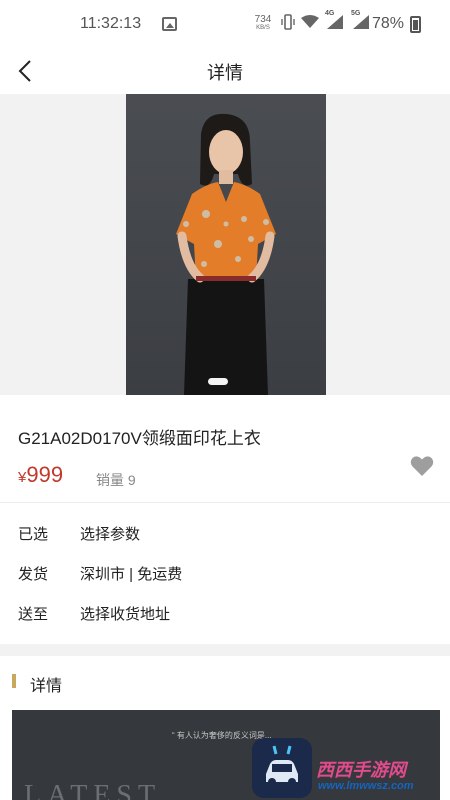  I want to click on watermark-logo, so click(282, 768).